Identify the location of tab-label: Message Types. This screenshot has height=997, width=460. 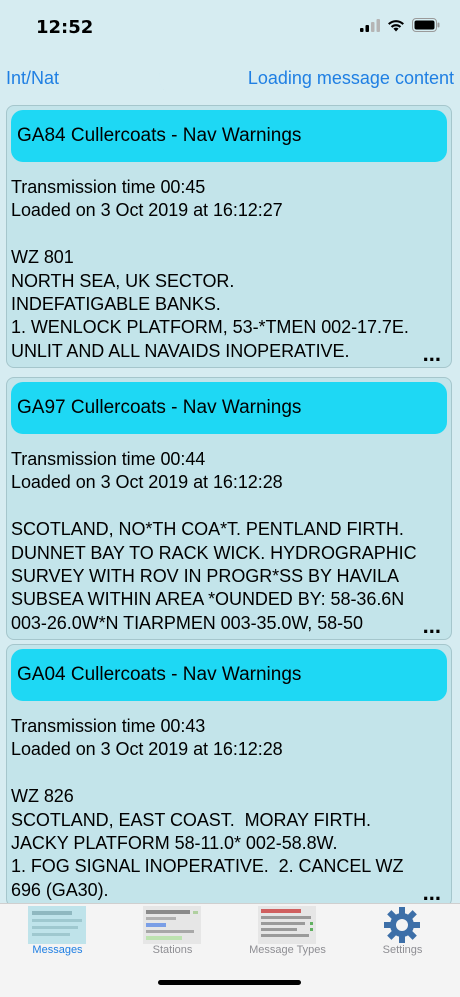
(287, 950).